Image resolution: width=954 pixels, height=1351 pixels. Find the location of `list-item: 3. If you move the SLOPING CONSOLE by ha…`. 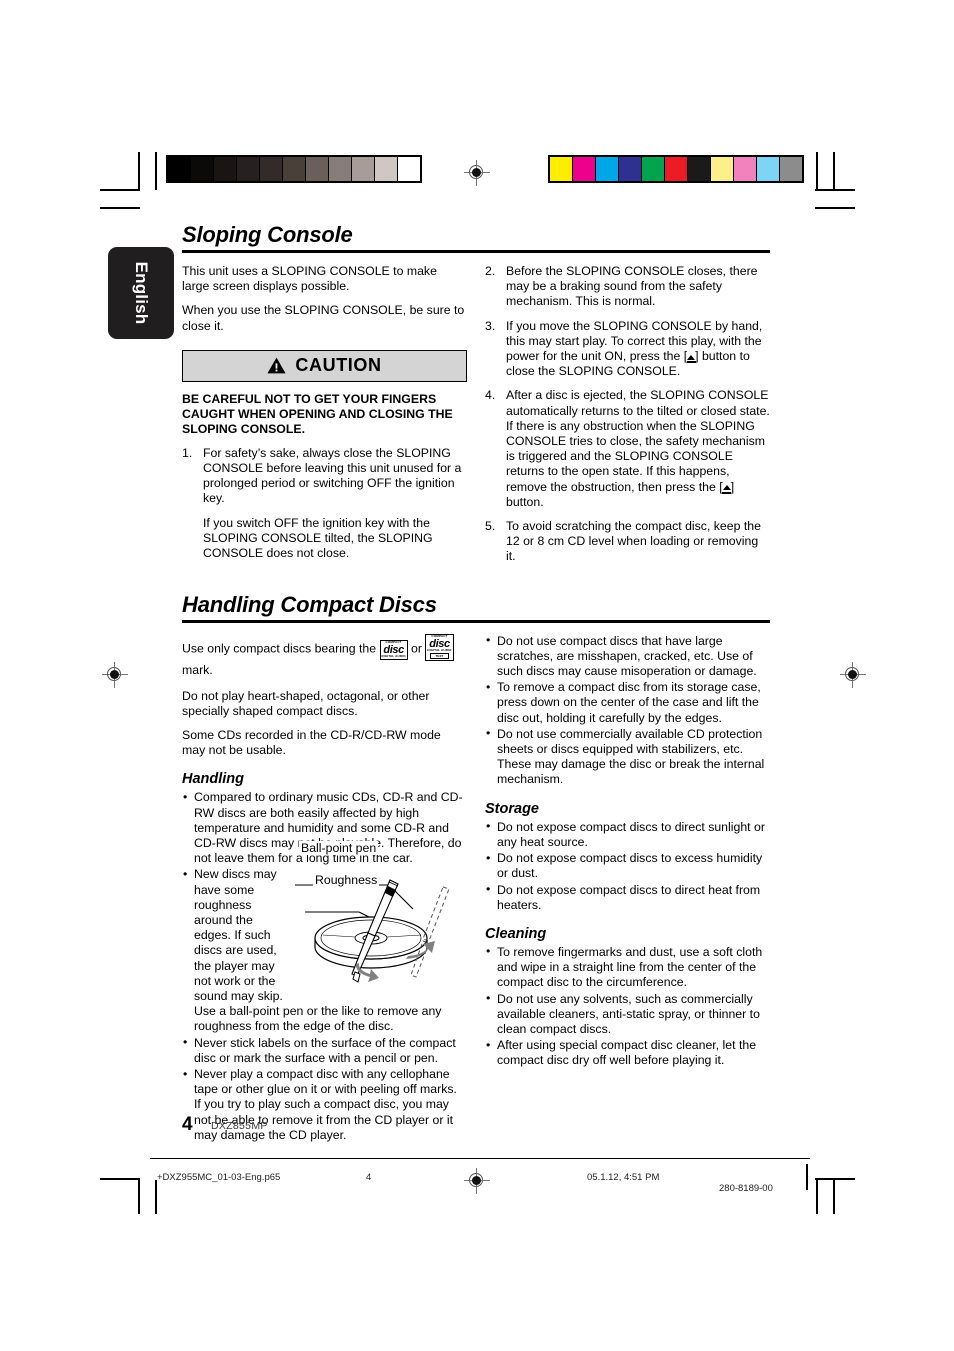

list-item: 3. If you move the SLOPING CONSOLE by ha… is located at coordinates (627, 349).